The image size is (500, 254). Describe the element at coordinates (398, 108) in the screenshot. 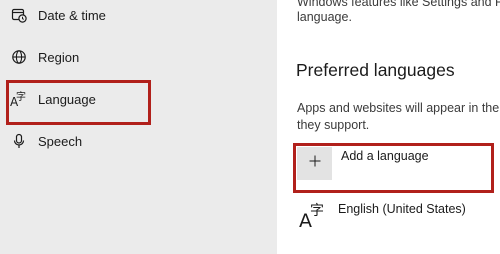

I see `section-description-line1: Apps and websites will appear in the f` at that location.